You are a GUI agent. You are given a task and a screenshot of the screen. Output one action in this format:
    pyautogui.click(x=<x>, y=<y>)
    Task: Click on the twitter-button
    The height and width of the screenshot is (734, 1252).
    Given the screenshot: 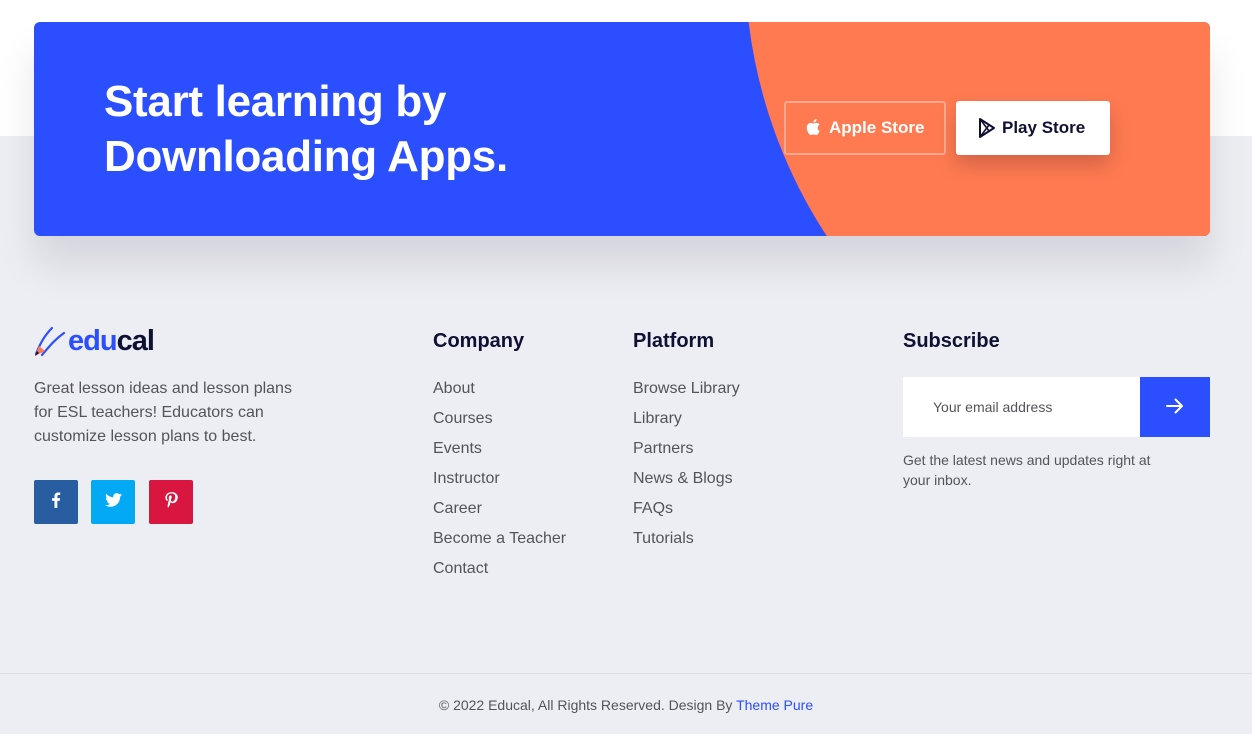 What is the action you would take?
    pyautogui.click(x=113, y=502)
    